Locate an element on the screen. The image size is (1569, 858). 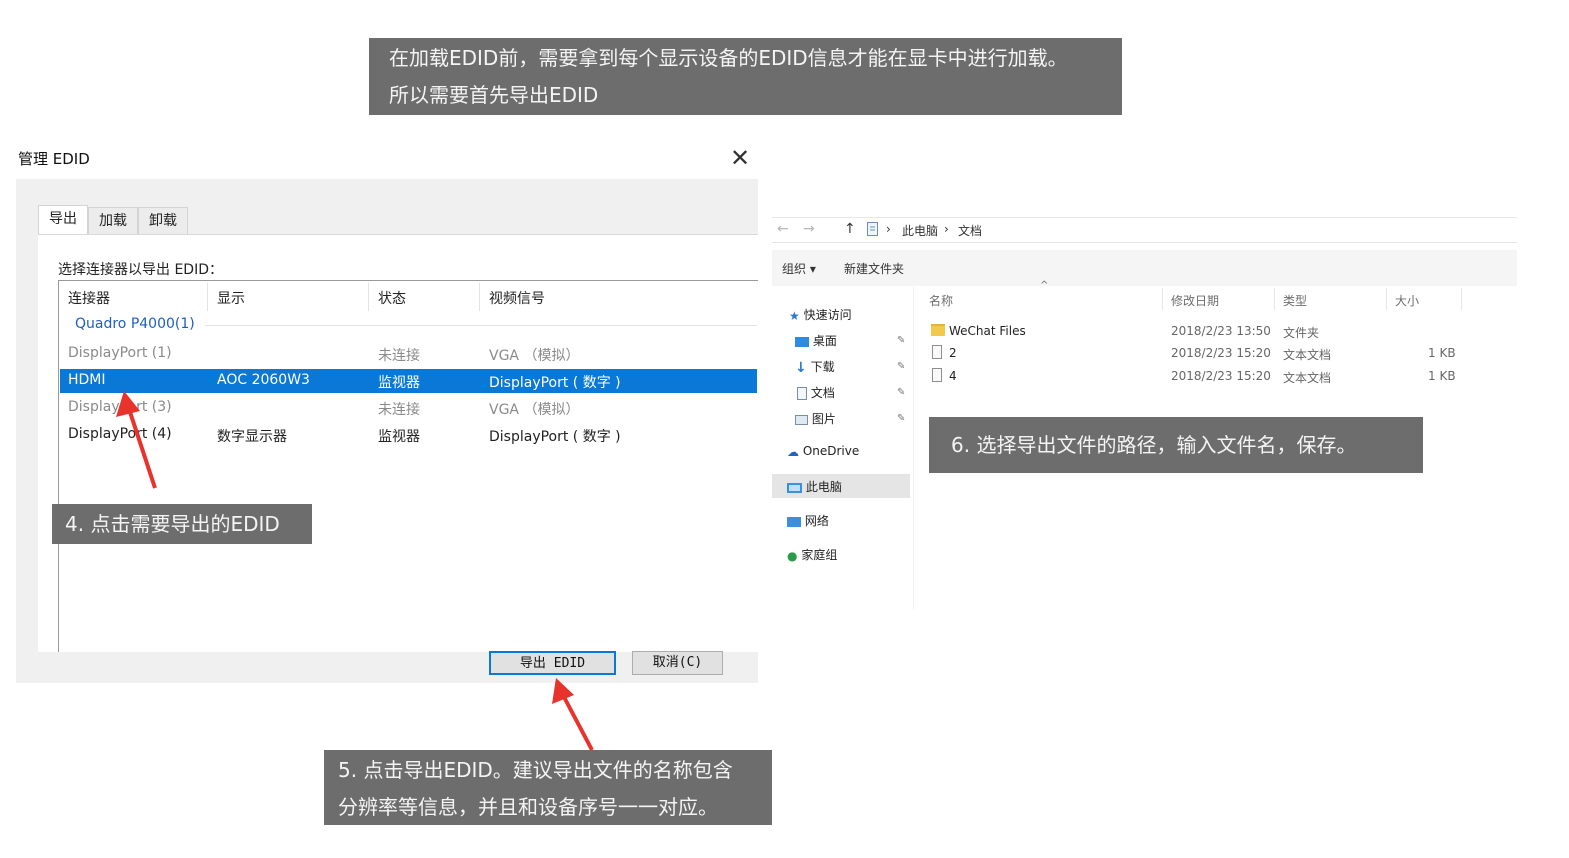
forward-icon: → is located at coordinates (809, 229).